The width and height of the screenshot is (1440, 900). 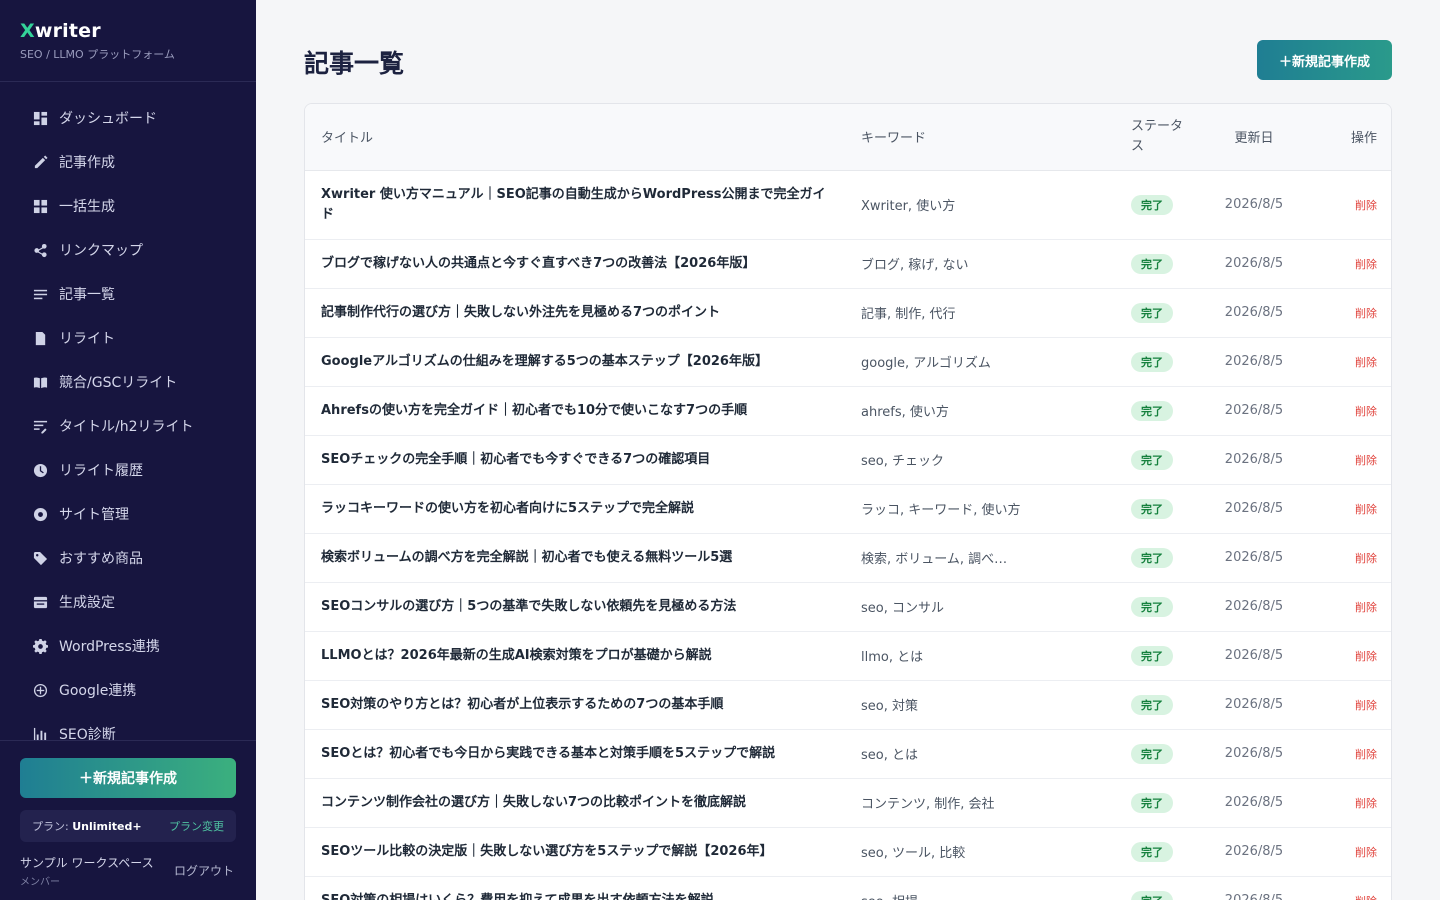 I want to click on plan-box: プラン: Unlimited+ プラン変更, so click(x=128, y=826).